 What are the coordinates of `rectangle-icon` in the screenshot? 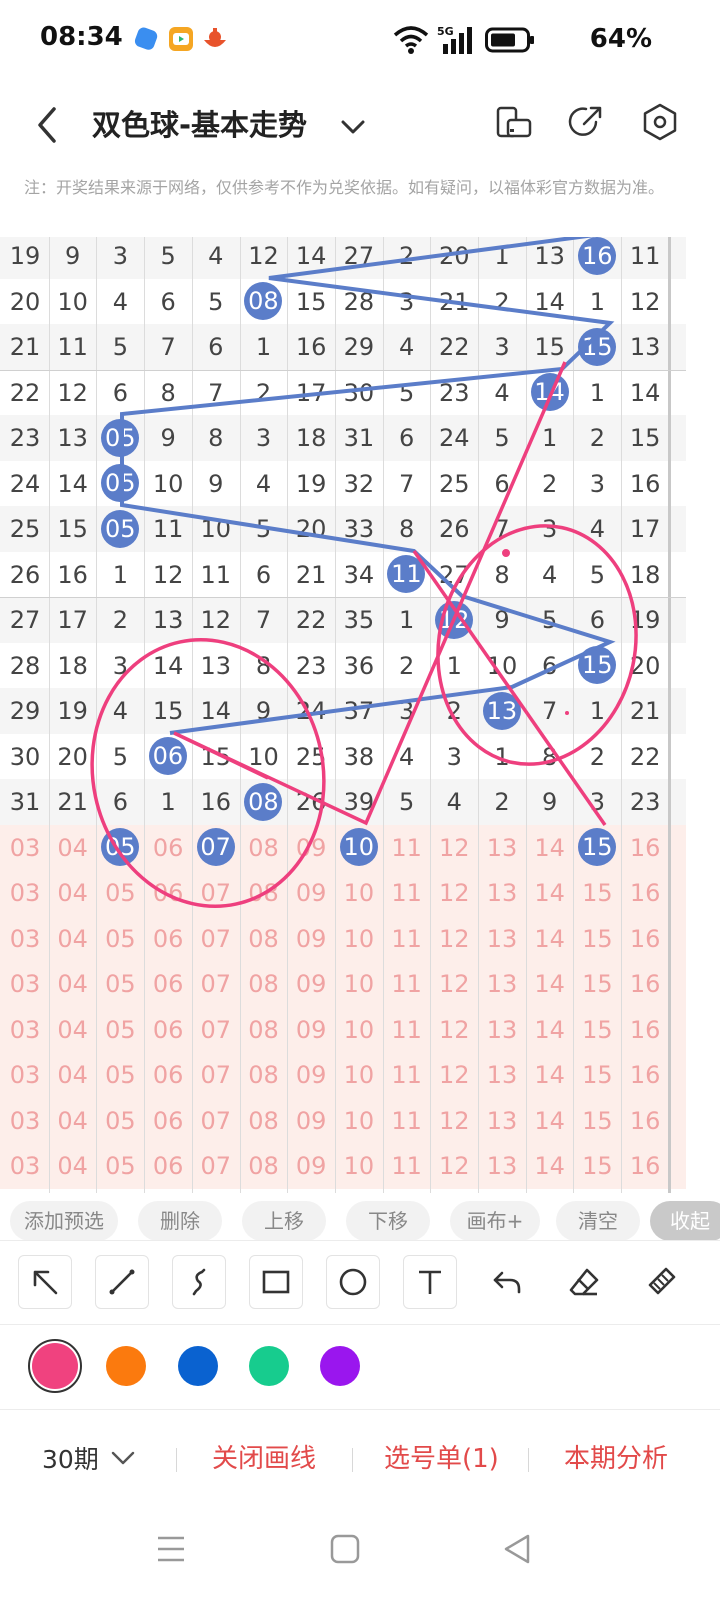 It's located at (276, 1282).